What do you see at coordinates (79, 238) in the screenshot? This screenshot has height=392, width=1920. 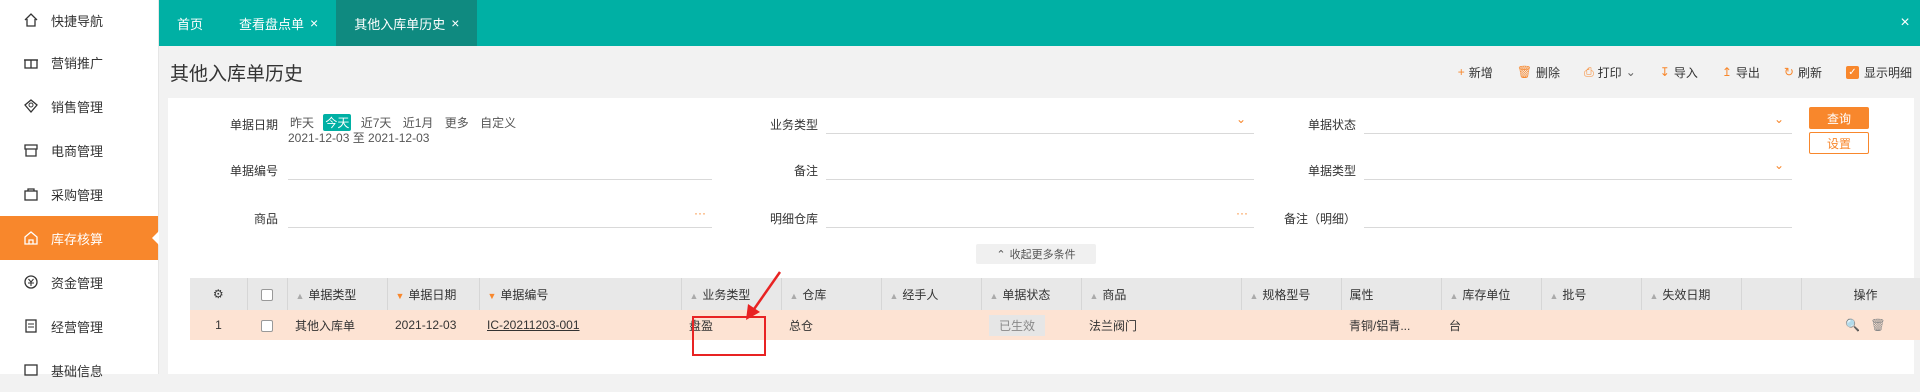 I see `sidebar-item-inventory: 库存核算` at bounding box center [79, 238].